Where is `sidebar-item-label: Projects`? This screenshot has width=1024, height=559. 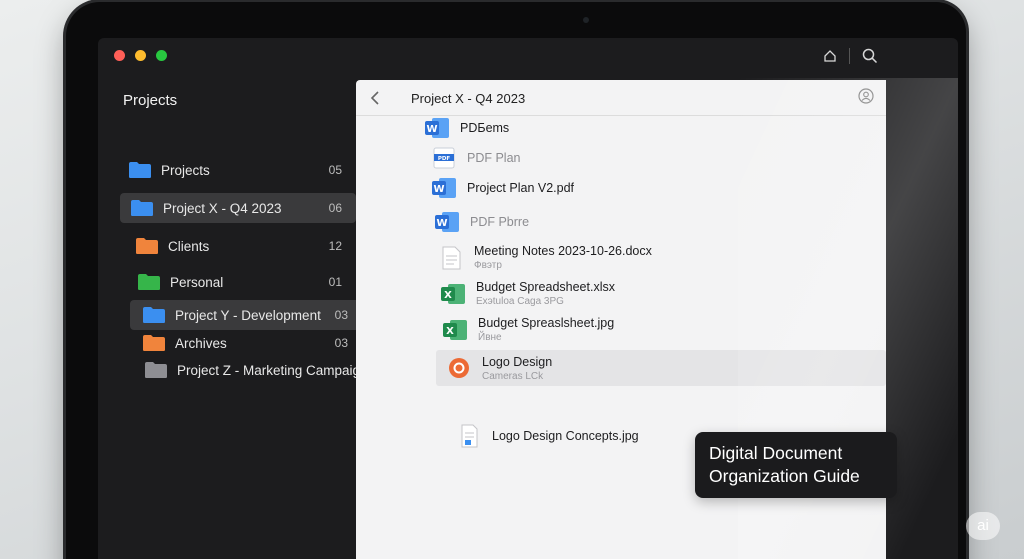
sidebar-item-label: Projects is located at coordinates (185, 170).